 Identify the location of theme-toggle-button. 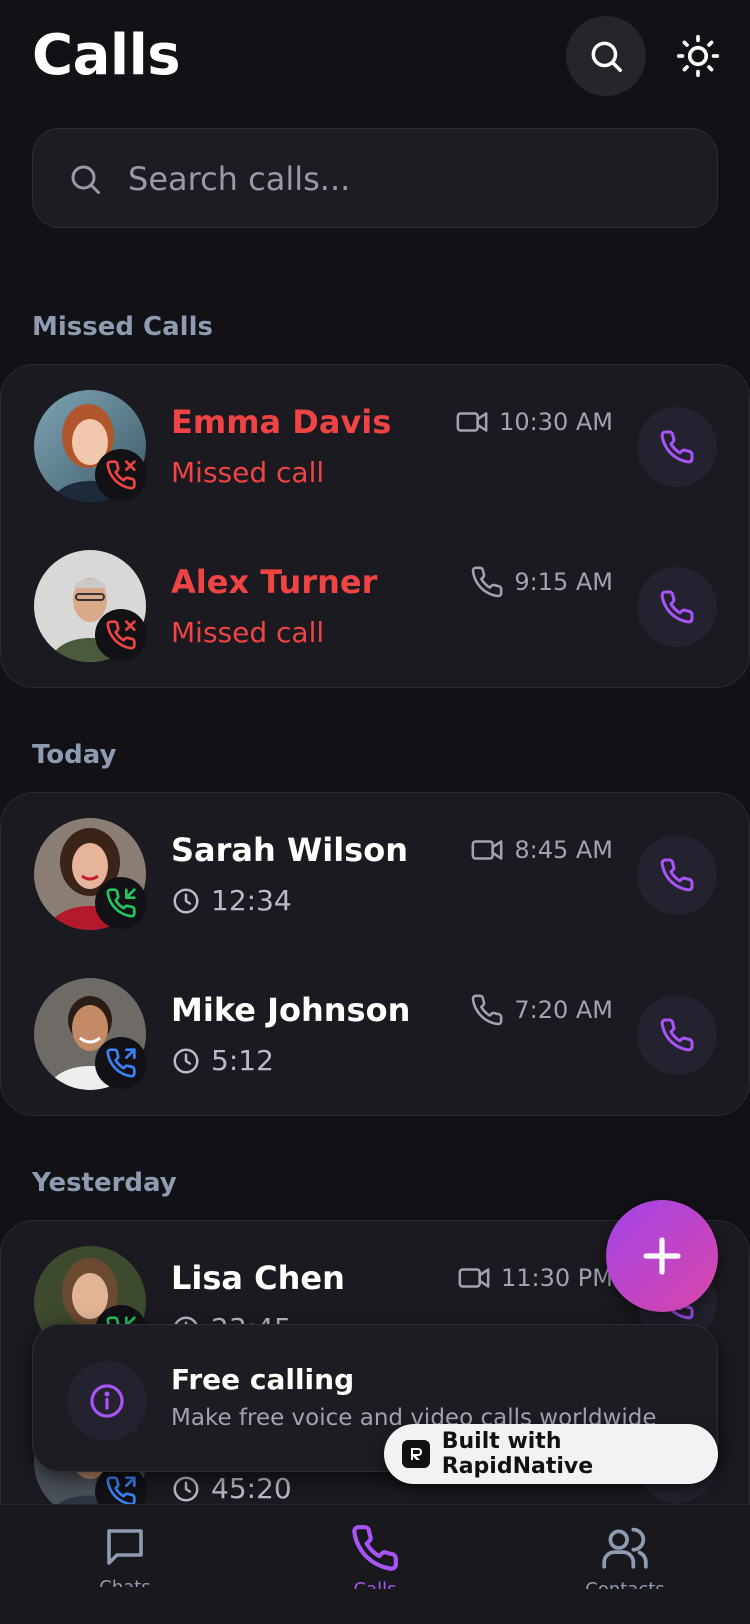
(698, 56).